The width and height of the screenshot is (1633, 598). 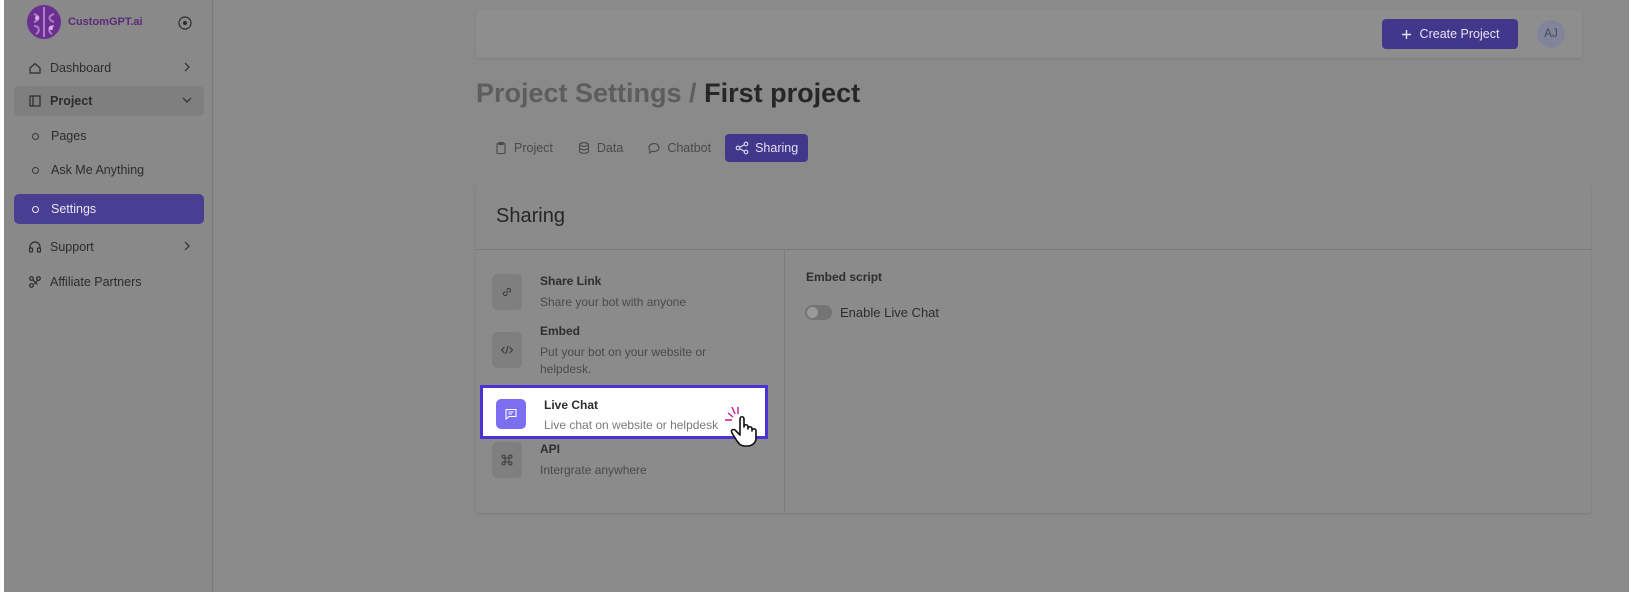 I want to click on command-icon, so click(x=507, y=460).